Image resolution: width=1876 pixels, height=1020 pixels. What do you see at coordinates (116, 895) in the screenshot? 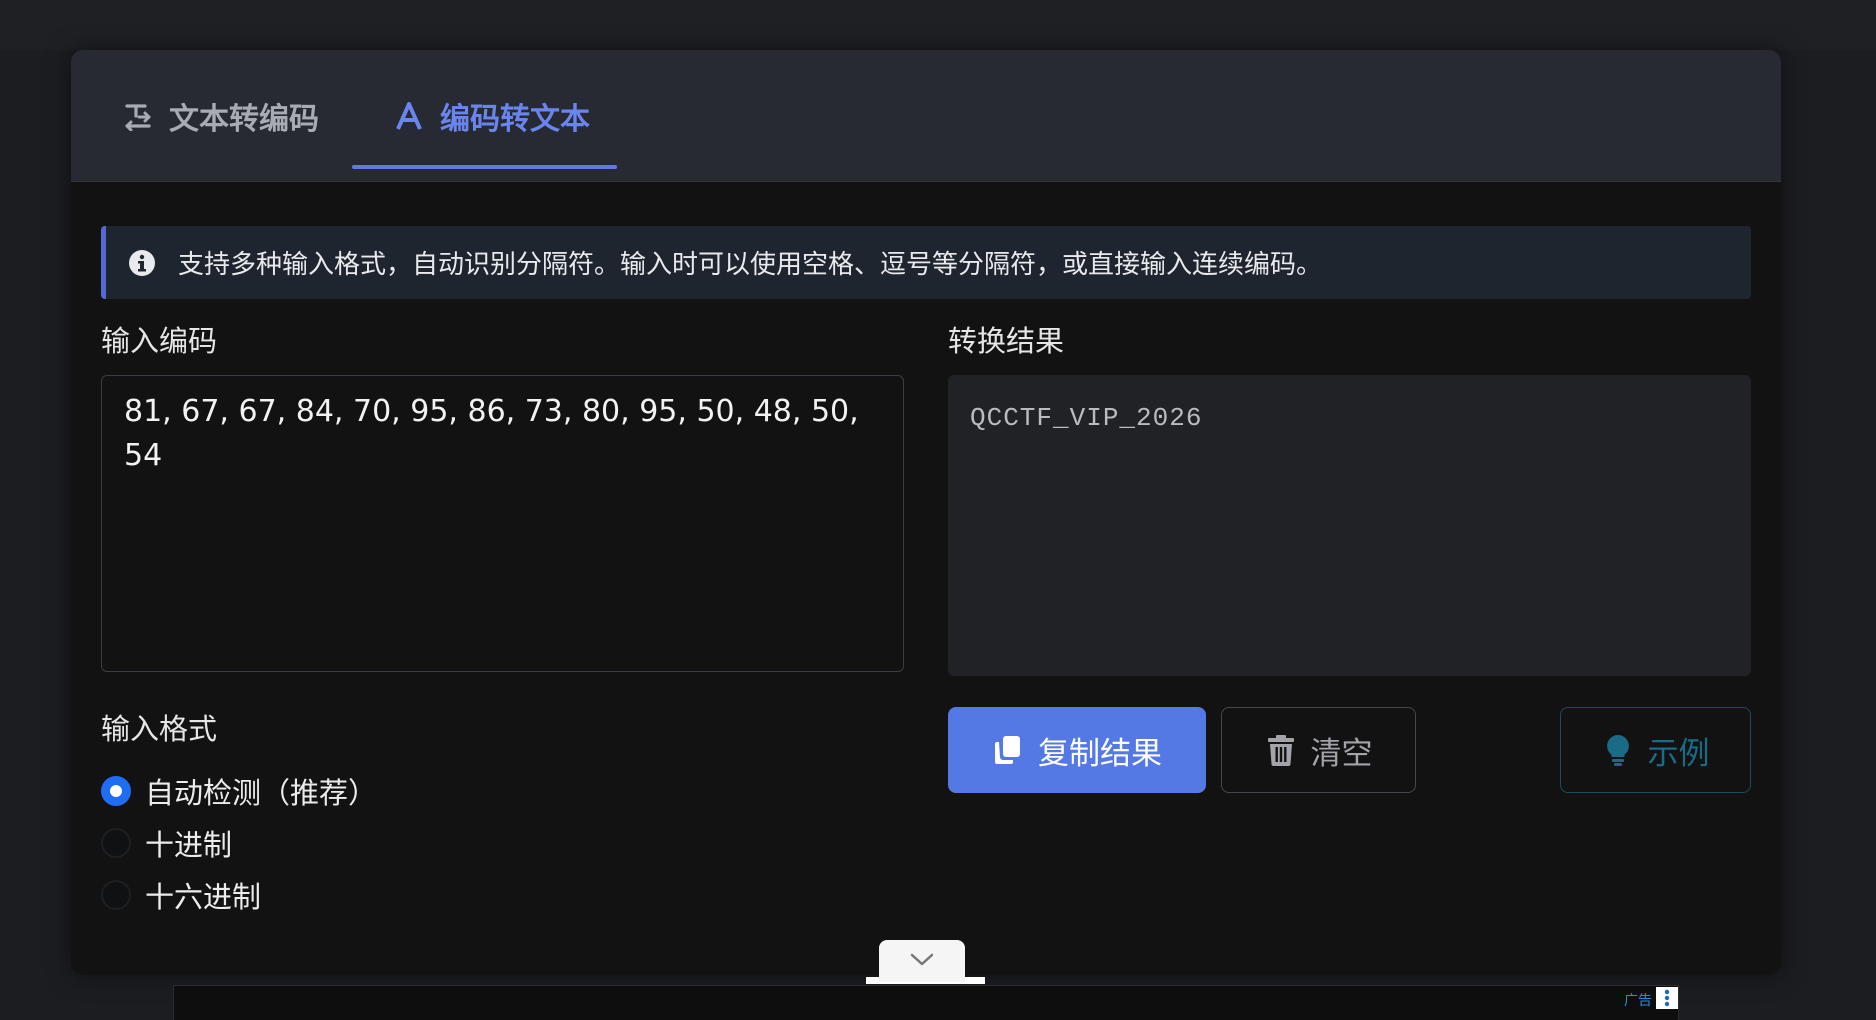
I see `radio-hex-control` at bounding box center [116, 895].